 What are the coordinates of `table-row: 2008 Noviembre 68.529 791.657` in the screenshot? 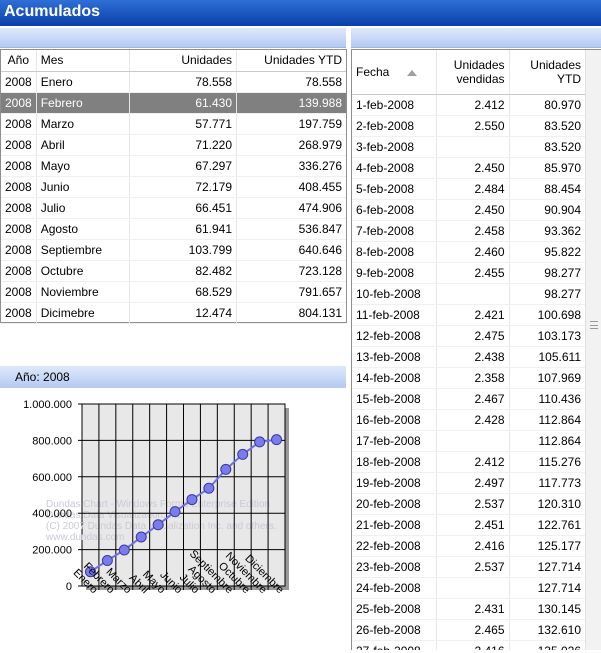 It's located at (173, 292).